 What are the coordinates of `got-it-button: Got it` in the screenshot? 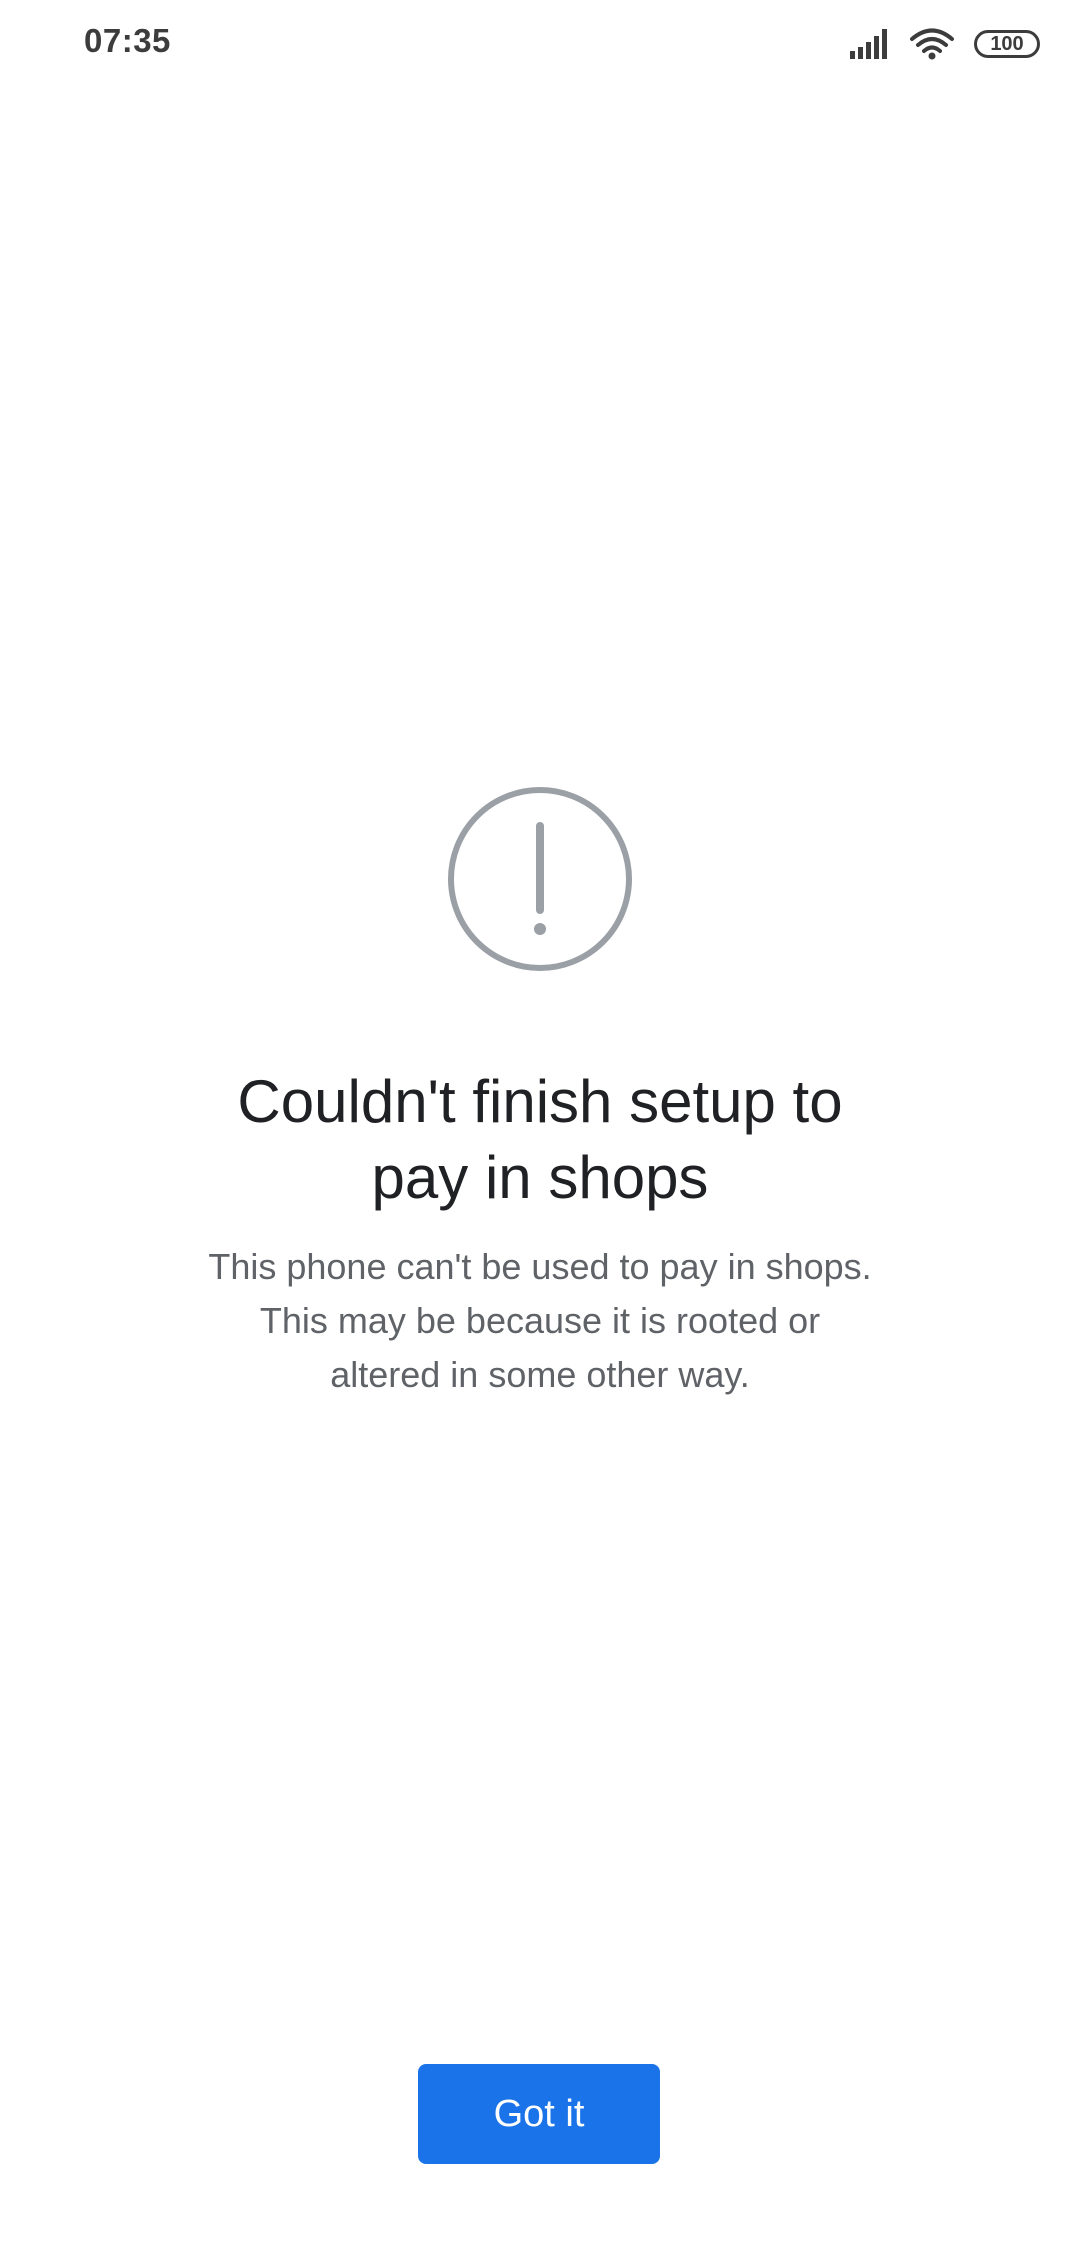 It's located at (539, 2114).